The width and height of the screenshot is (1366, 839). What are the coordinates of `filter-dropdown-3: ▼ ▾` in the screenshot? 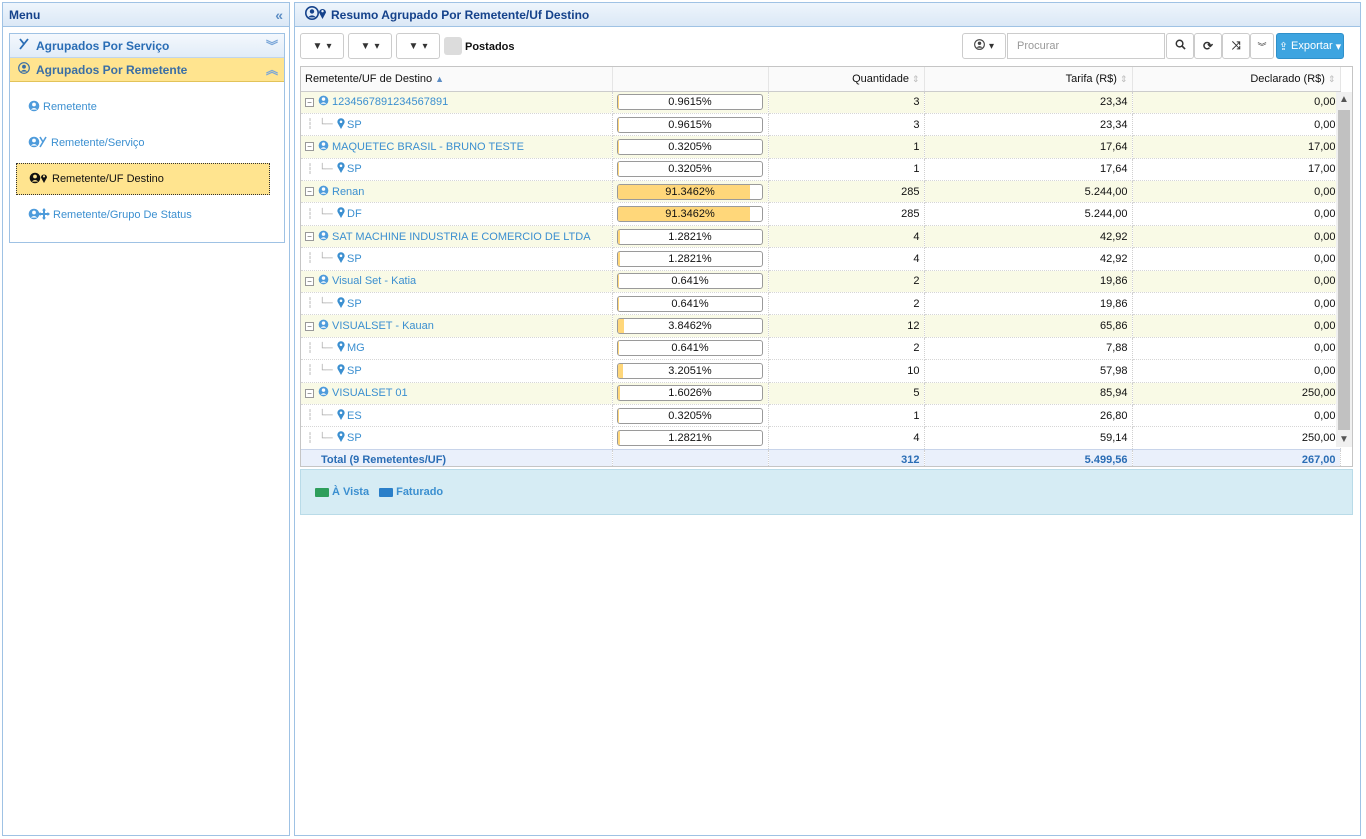 It's located at (418, 46).